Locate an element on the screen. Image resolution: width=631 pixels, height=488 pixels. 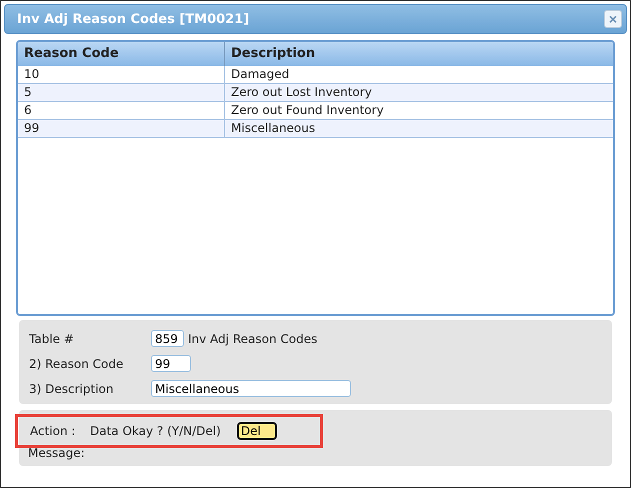
table-number-field: 859 is located at coordinates (167, 338).